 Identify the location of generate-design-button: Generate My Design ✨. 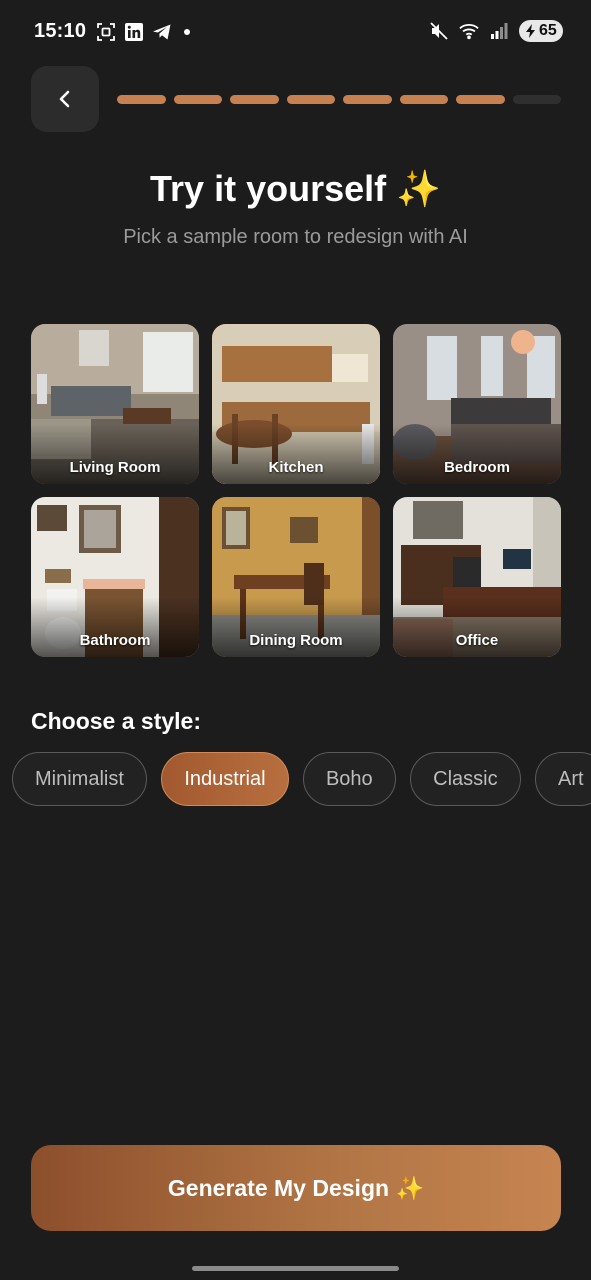
(296, 1188).